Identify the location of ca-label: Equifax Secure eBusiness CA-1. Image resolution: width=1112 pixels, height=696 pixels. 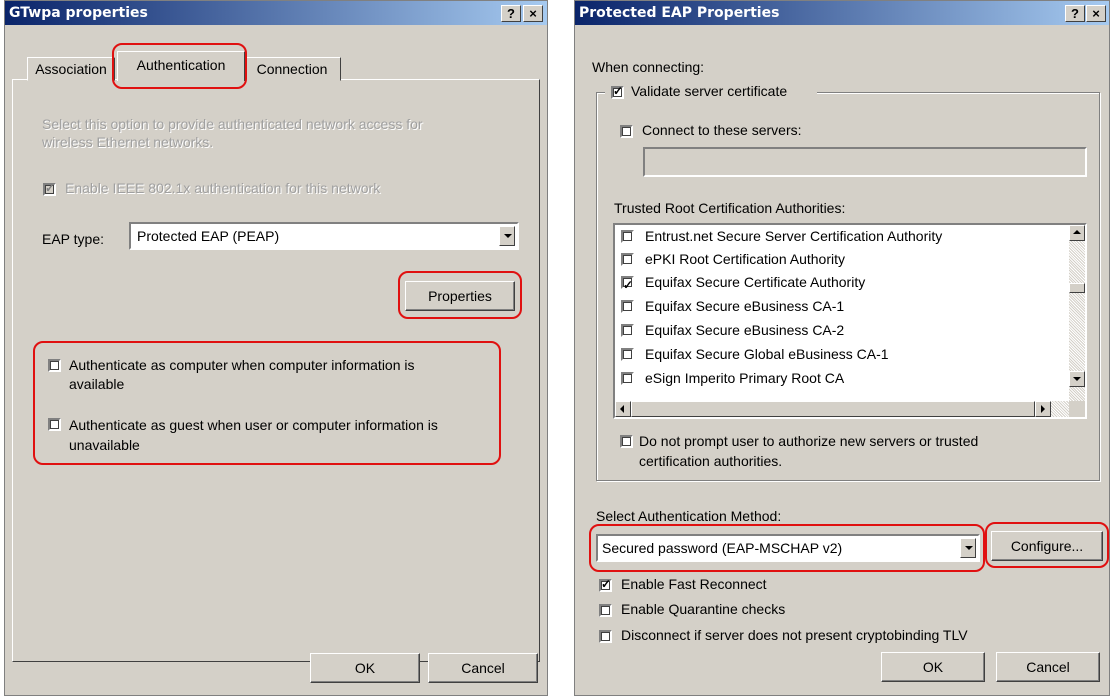
(745, 306).